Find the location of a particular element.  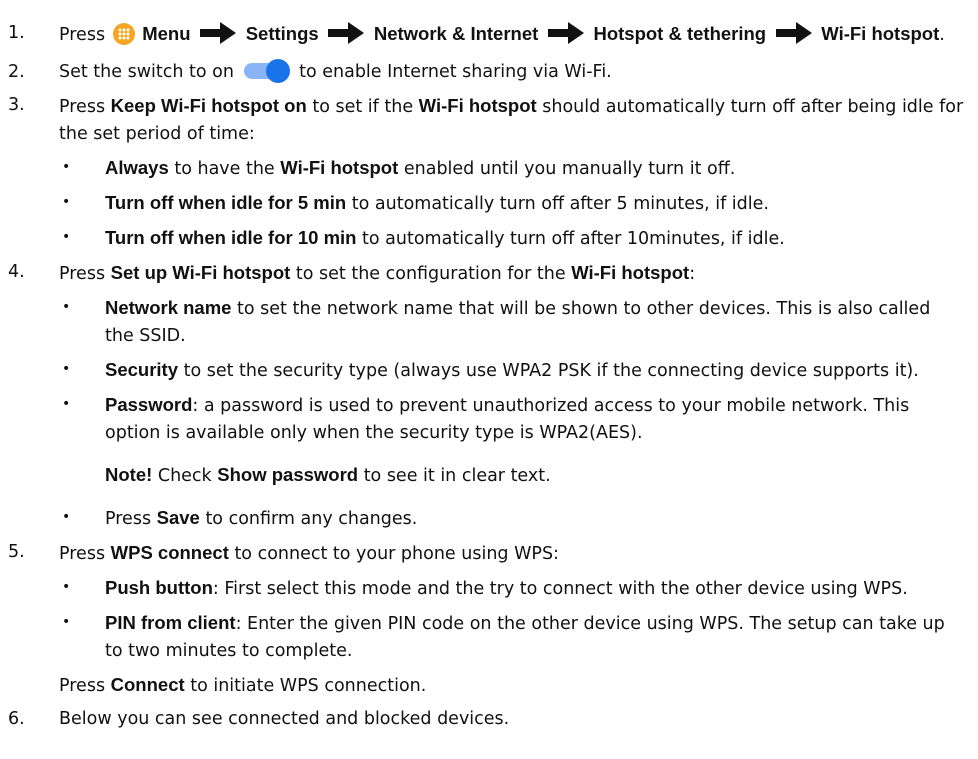

colon: : is located at coordinates (692, 274).